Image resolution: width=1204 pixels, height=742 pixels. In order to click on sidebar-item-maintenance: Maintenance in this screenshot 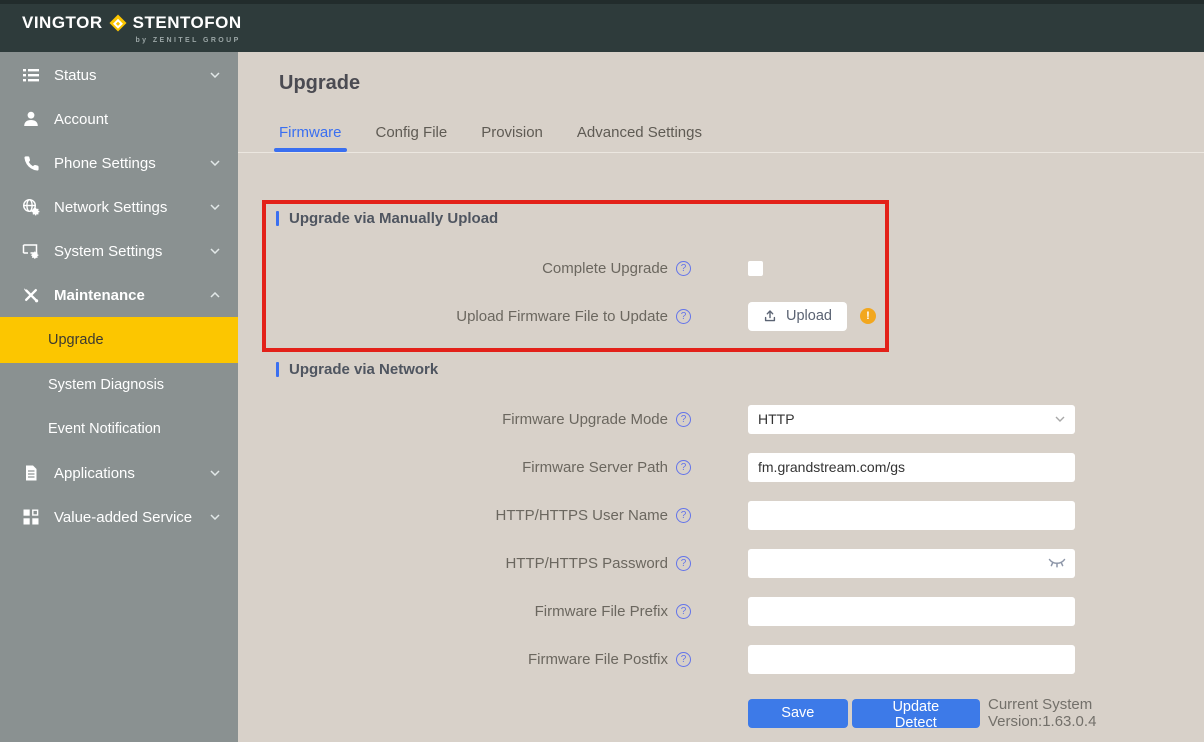, I will do `click(119, 295)`.